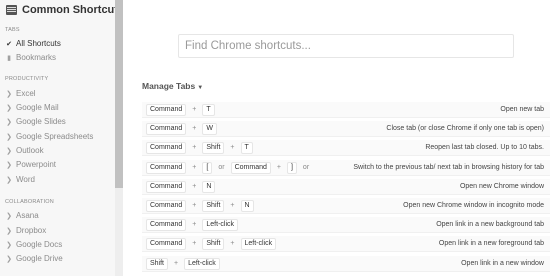 This screenshot has width=550, height=276. What do you see at coordinates (41, 121) in the screenshot?
I see `sidebar-item-label: Google Slides` at bounding box center [41, 121].